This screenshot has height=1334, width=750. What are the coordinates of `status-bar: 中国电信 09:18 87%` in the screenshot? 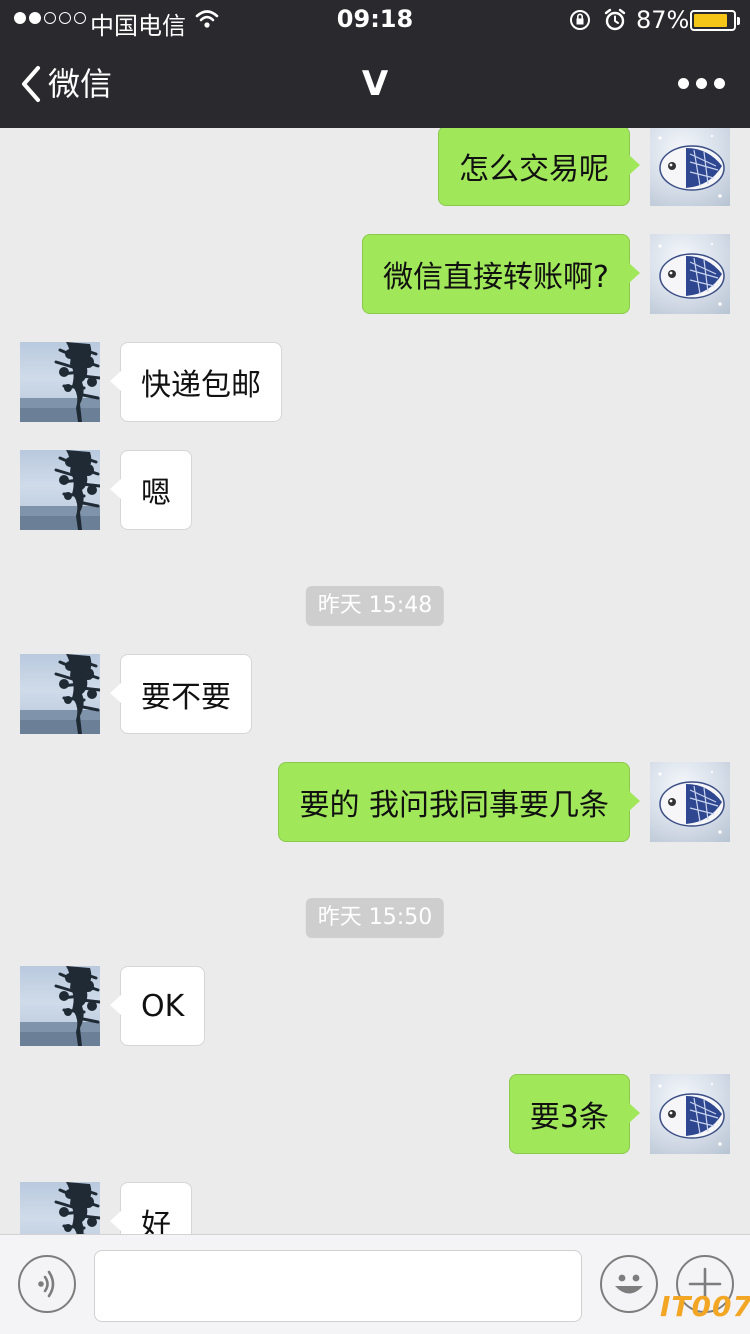 It's located at (375, 20).